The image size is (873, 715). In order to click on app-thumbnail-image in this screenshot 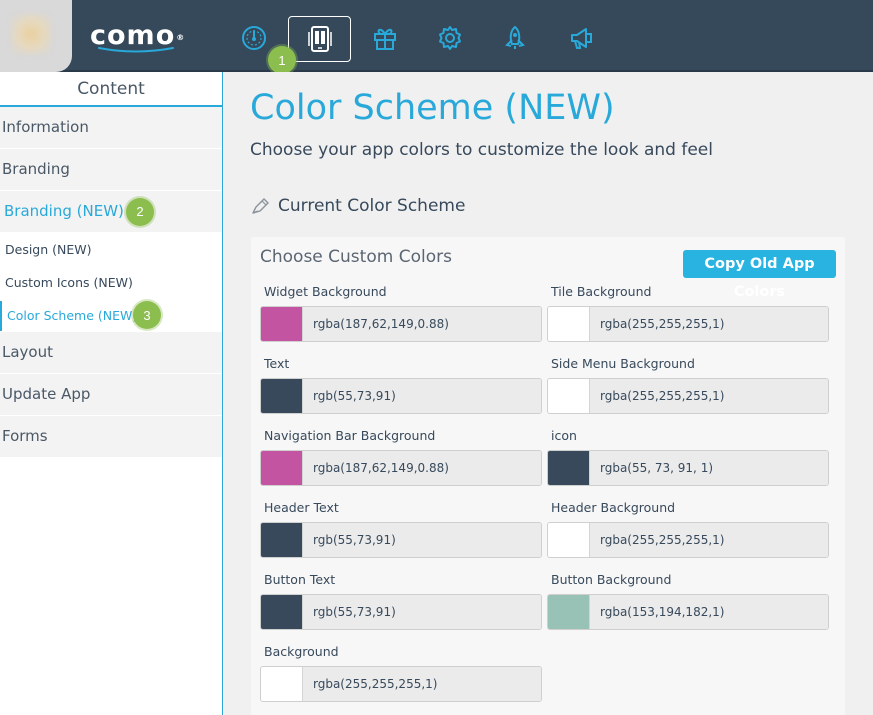, I will do `click(31, 34)`.